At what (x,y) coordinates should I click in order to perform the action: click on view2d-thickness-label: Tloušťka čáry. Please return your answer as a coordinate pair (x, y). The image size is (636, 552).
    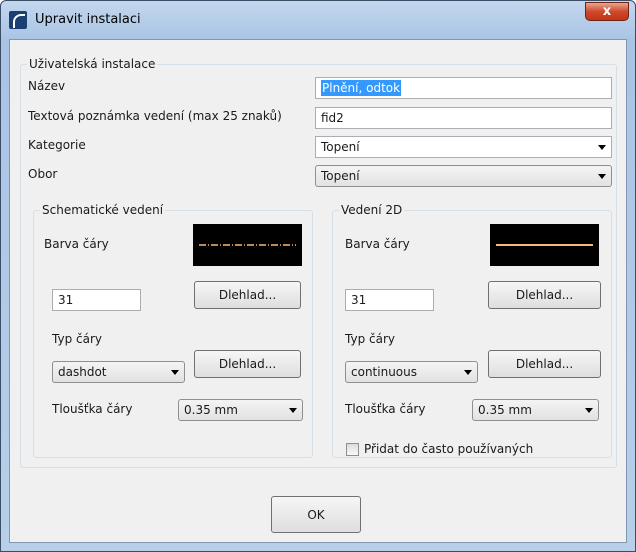
    Looking at the image, I should click on (385, 409).